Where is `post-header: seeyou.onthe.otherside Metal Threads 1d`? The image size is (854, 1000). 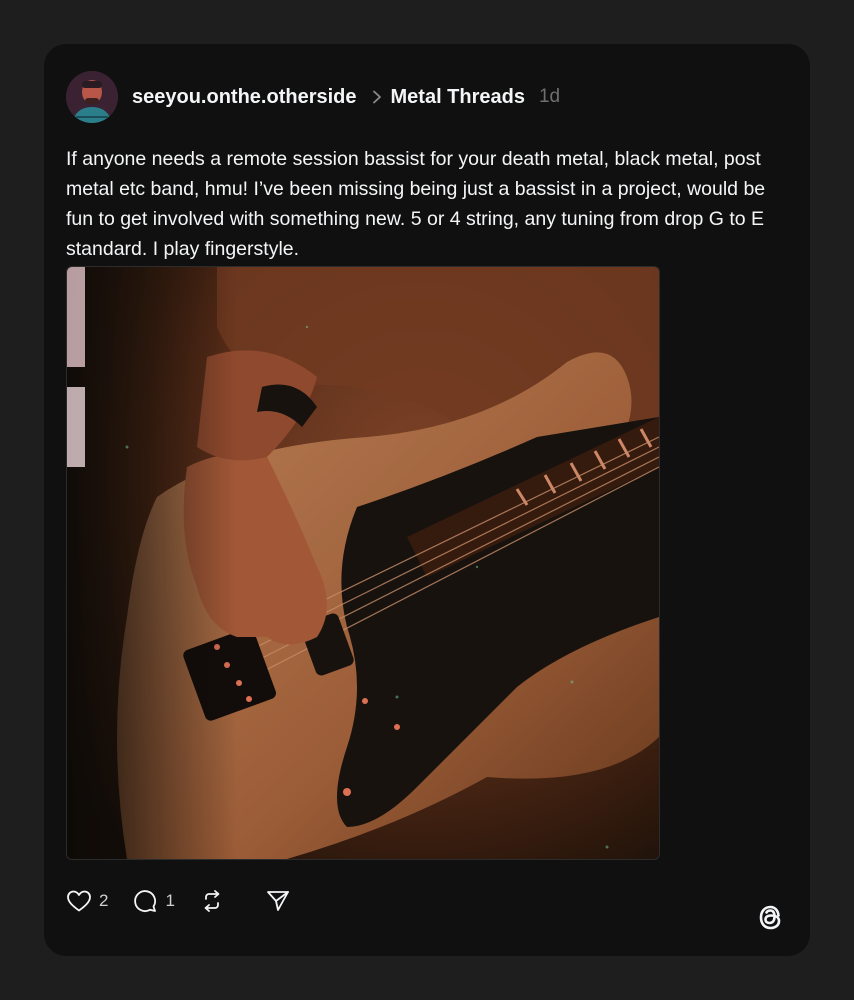 post-header: seeyou.onthe.otherside Metal Threads 1d is located at coordinates (313, 97).